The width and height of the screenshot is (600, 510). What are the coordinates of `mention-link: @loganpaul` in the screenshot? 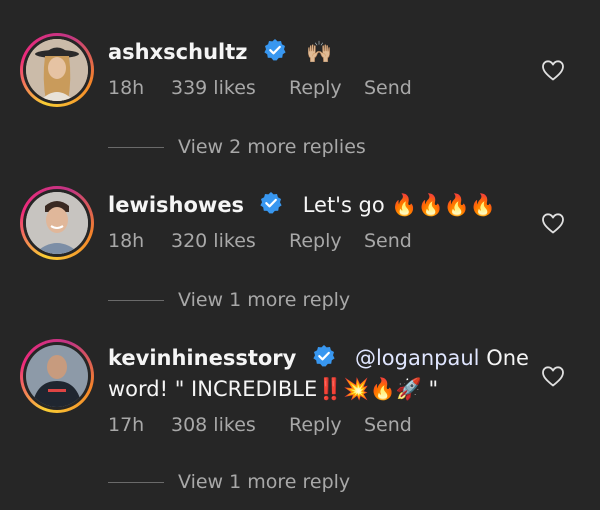 It's located at (417, 358).